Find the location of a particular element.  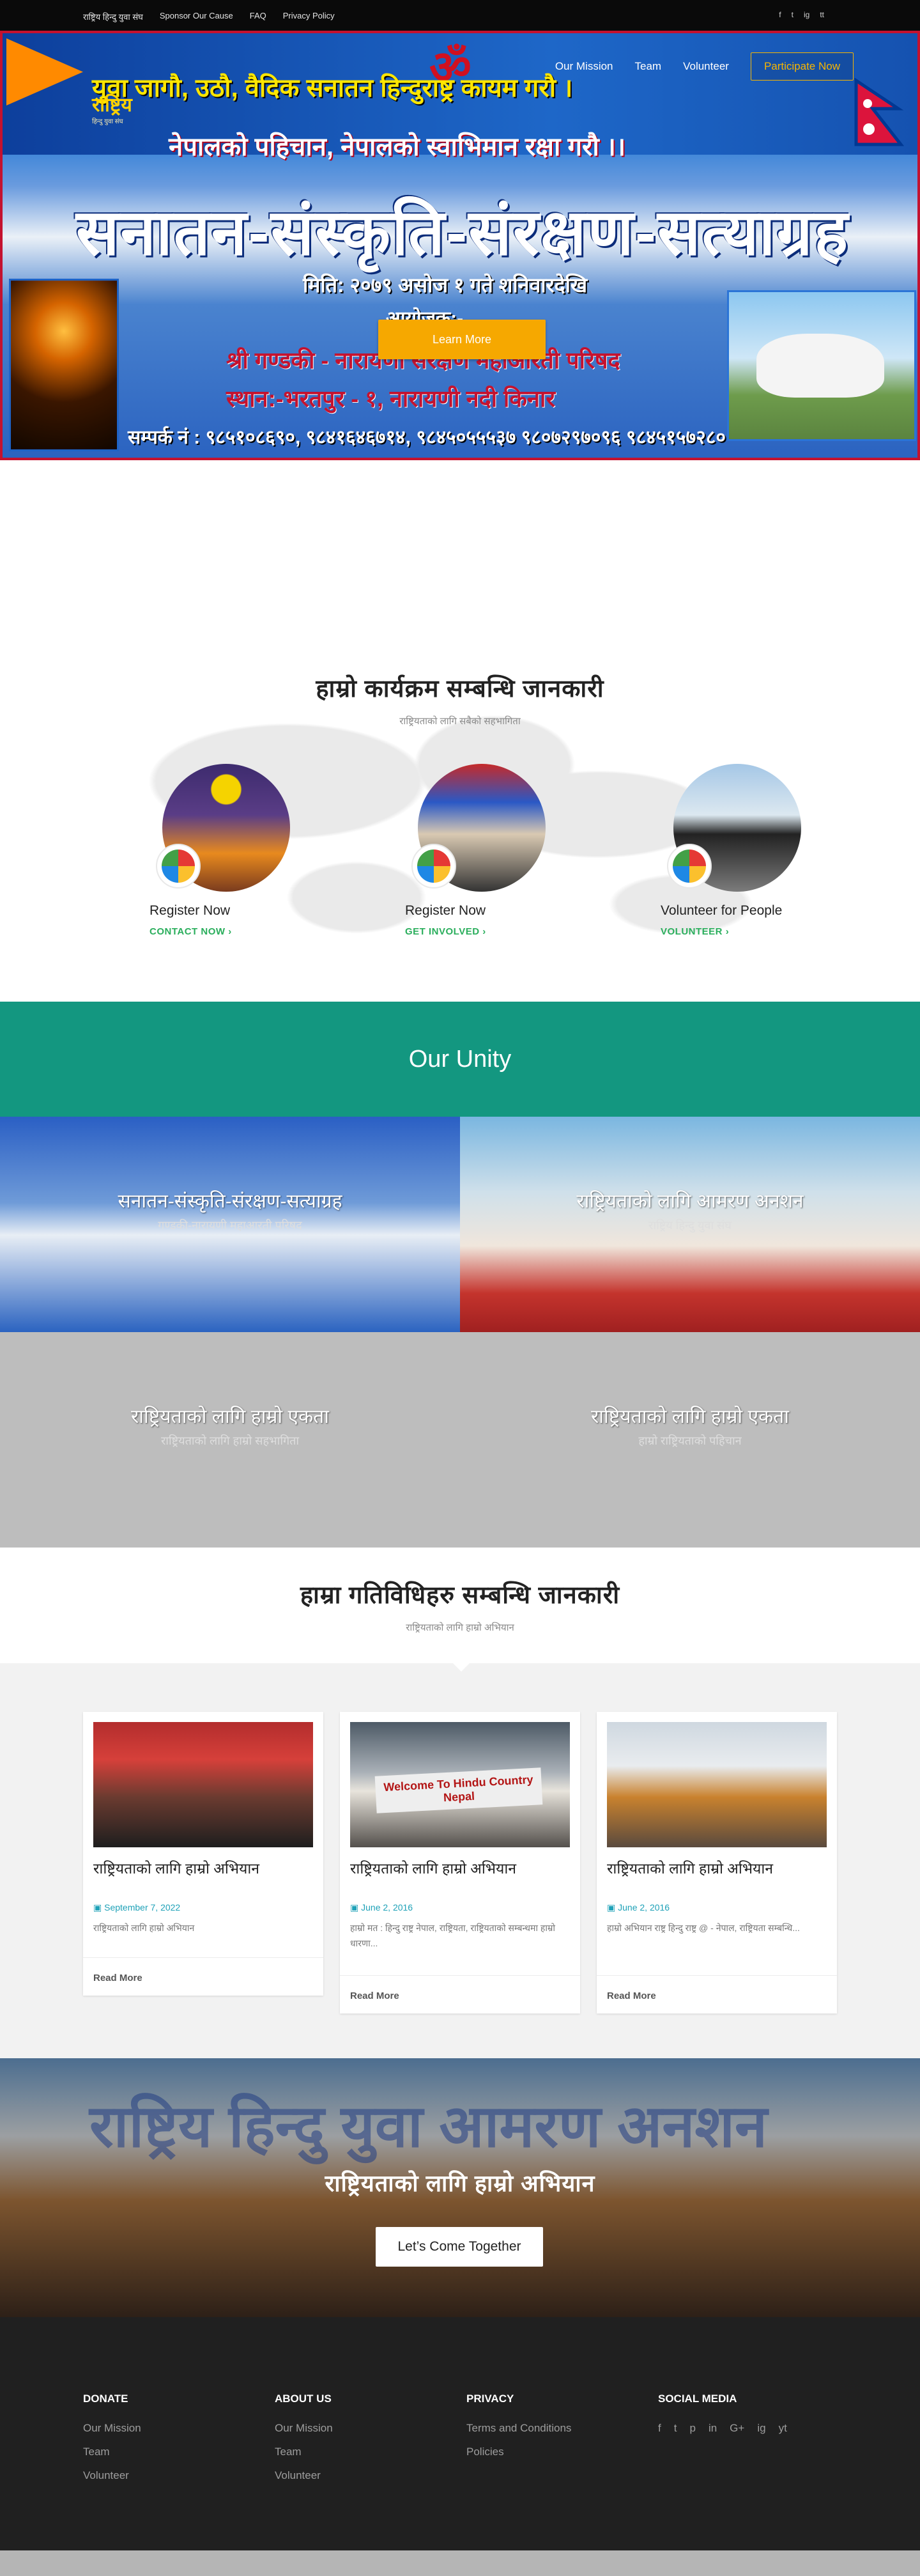

top-link-faq: FAQ is located at coordinates (258, 16).